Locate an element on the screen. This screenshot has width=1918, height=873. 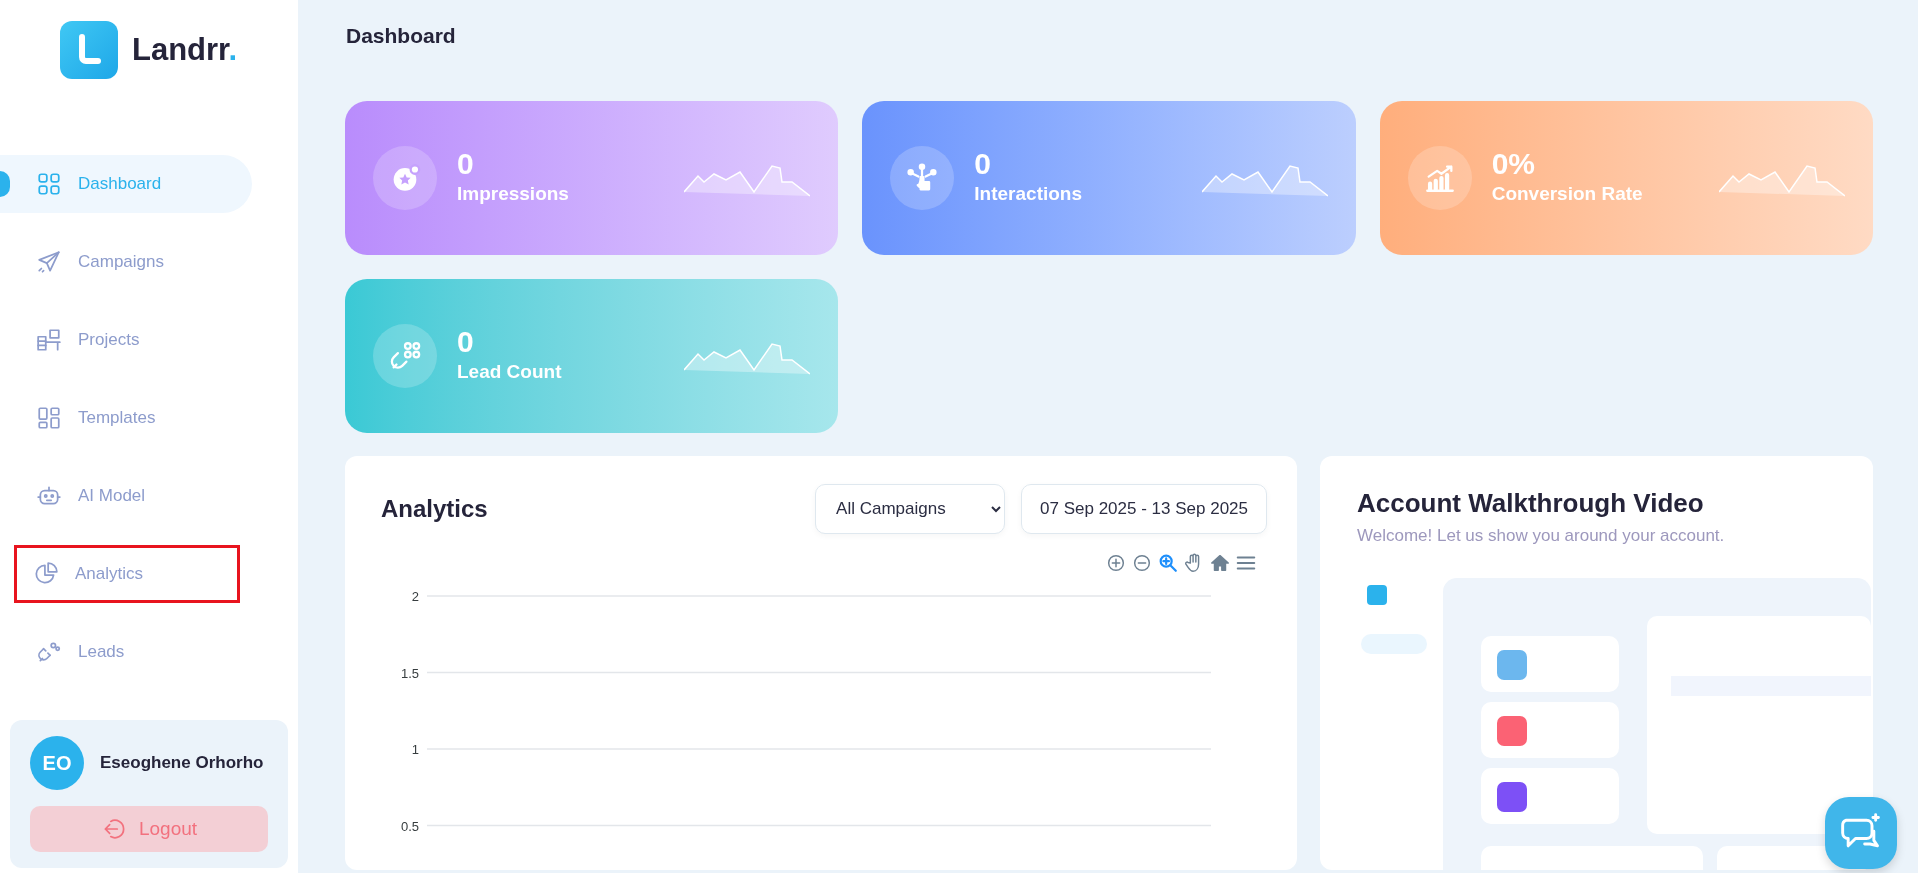
card-subtitle: Welcome! Let us show you around your account. is located at coordinates (1541, 535).